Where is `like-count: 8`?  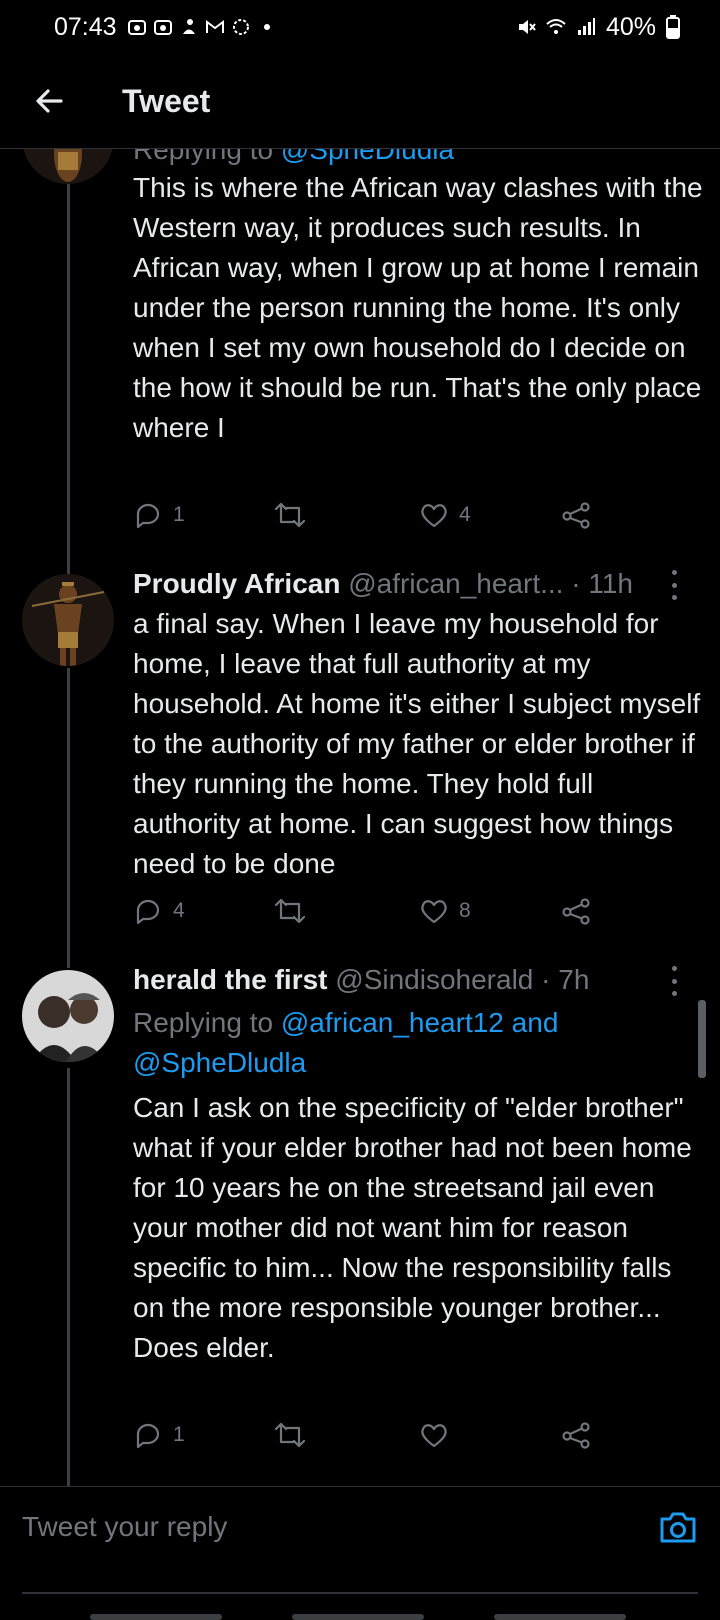
like-count: 8 is located at coordinates (465, 910).